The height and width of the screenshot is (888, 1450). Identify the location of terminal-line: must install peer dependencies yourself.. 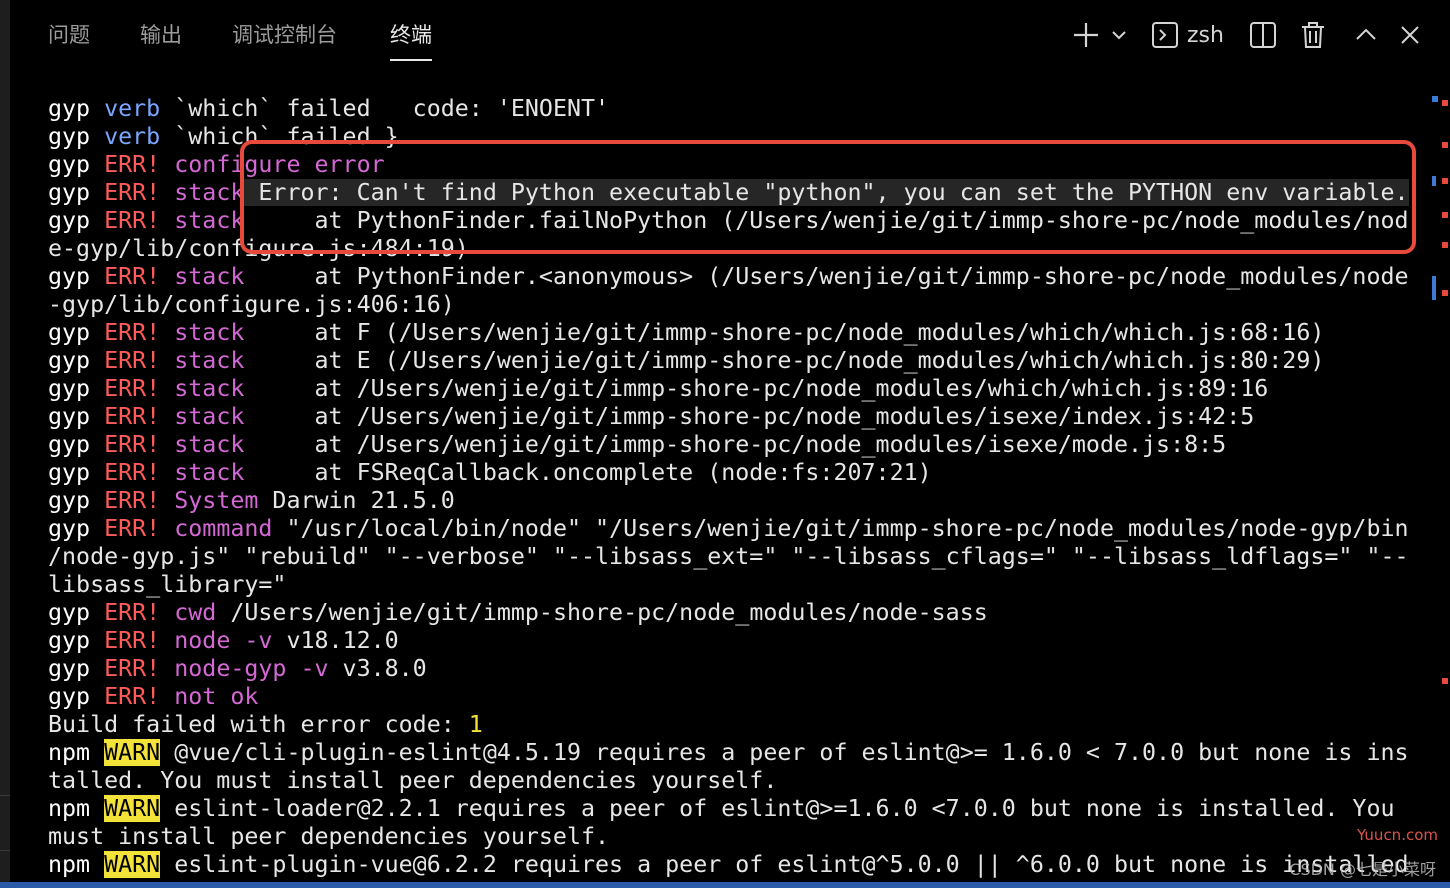
(733, 837).